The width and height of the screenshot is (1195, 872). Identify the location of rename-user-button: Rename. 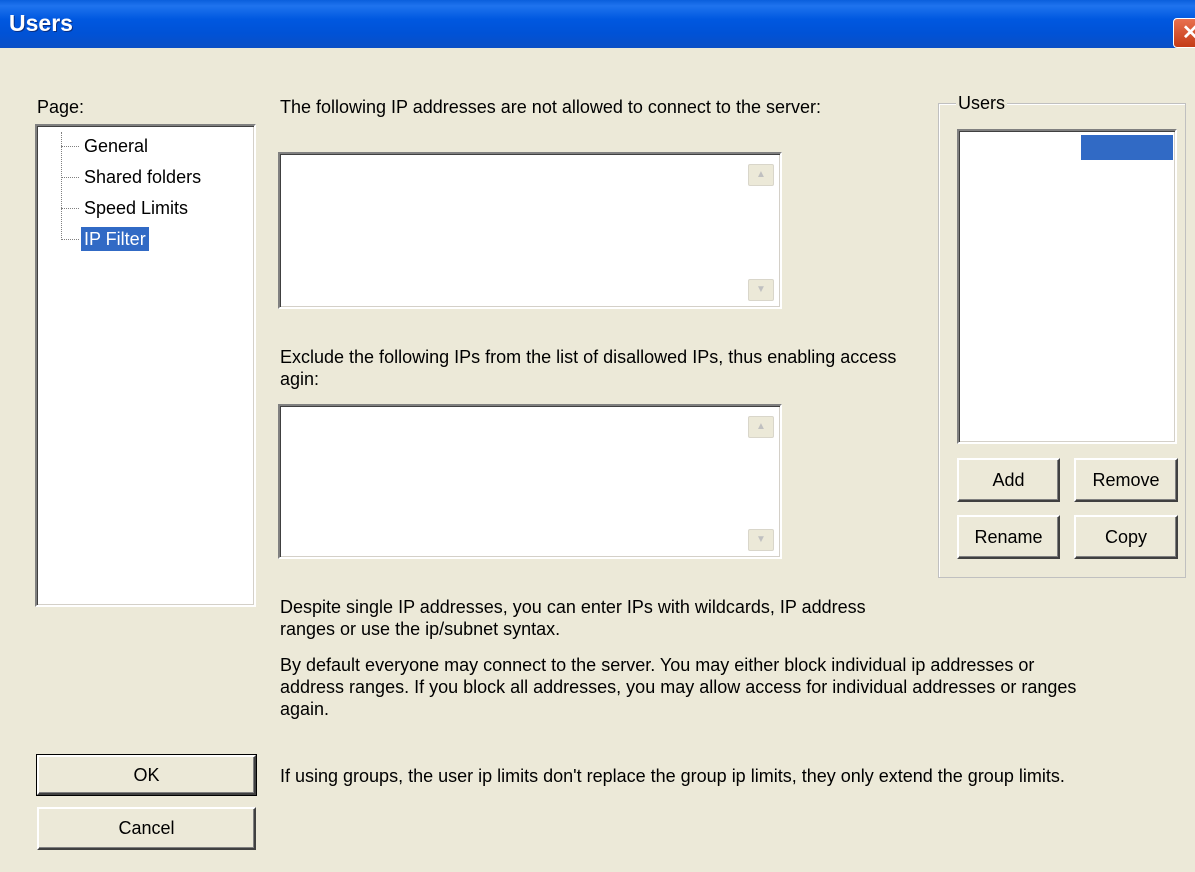
(1008, 537).